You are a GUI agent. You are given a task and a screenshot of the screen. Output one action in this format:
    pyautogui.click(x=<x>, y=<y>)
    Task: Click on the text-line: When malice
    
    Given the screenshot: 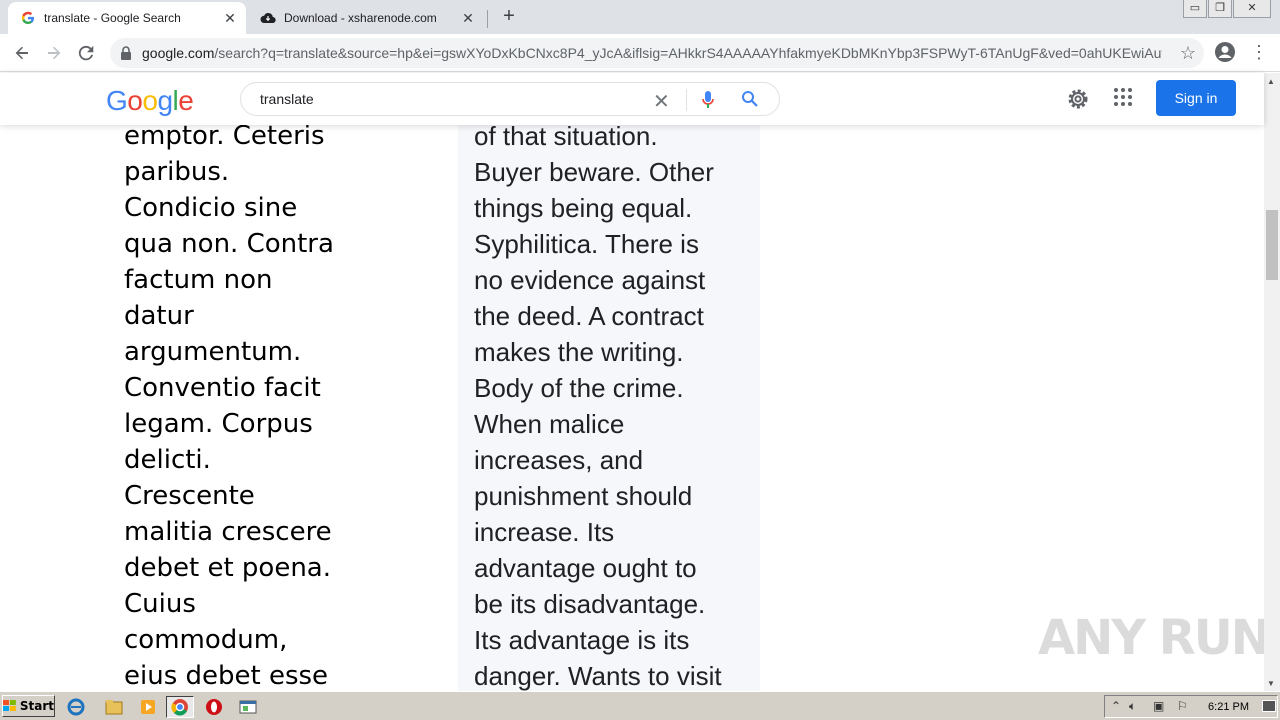 What is the action you would take?
    pyautogui.click(x=549, y=424)
    